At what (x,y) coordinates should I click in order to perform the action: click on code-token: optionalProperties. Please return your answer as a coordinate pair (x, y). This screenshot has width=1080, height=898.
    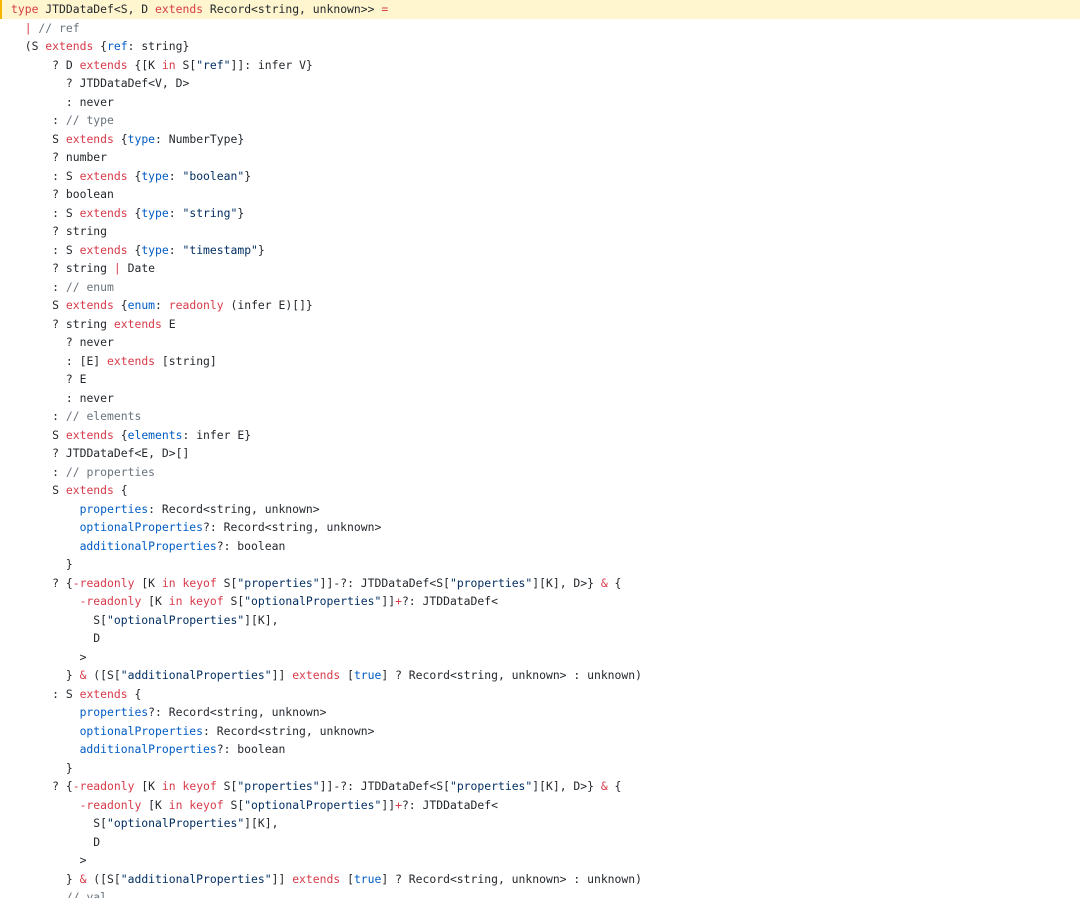
    Looking at the image, I should click on (141, 527).